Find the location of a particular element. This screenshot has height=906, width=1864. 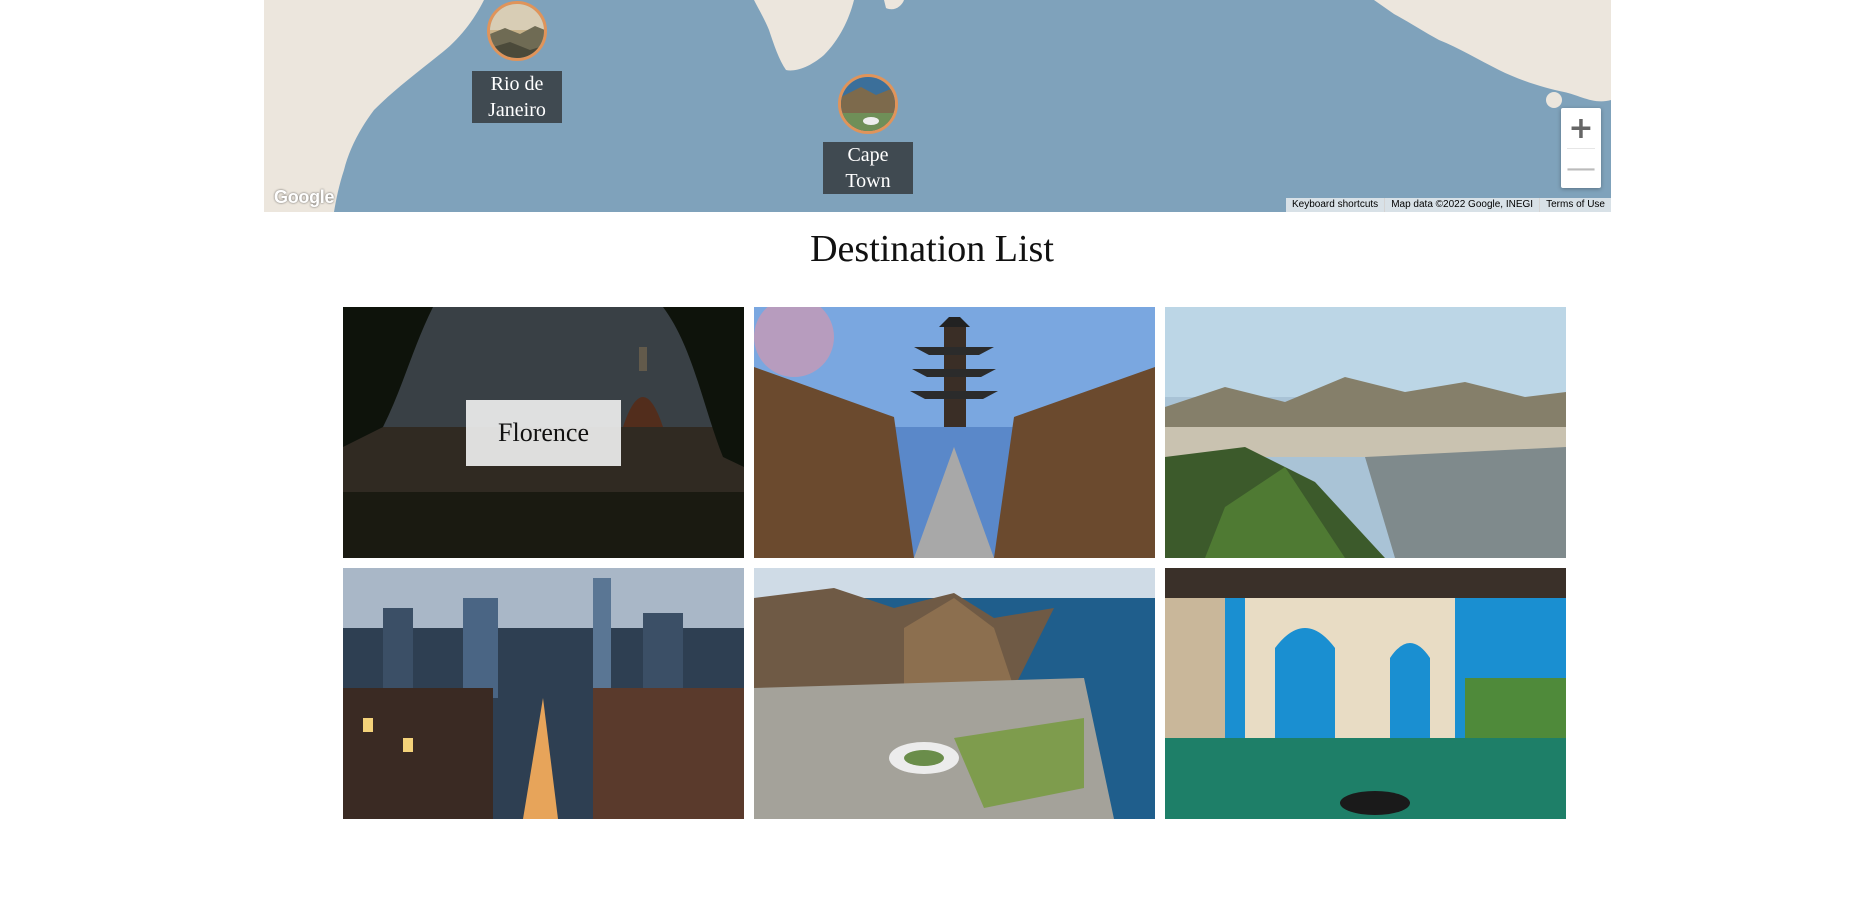

kyoto-pagoda-photo is located at coordinates (954, 432).